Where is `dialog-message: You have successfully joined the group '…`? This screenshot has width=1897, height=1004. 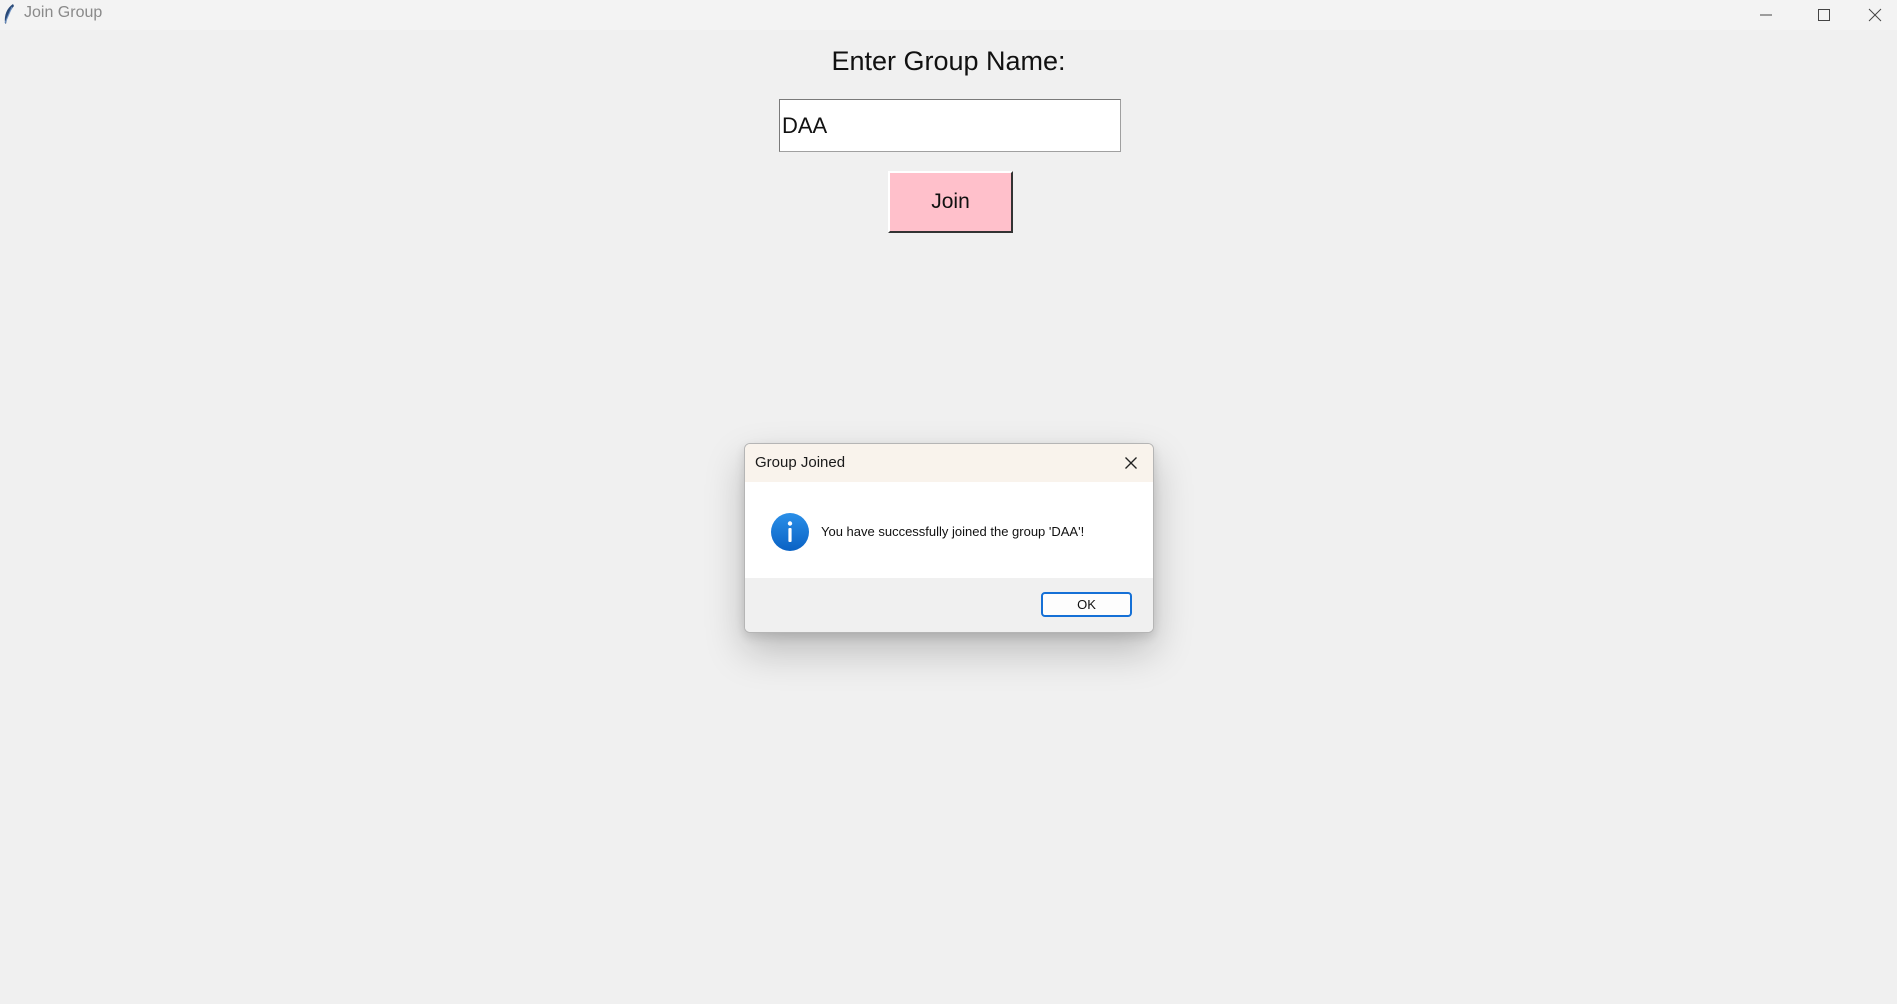
dialog-message: You have successfully joined the group '… is located at coordinates (953, 531).